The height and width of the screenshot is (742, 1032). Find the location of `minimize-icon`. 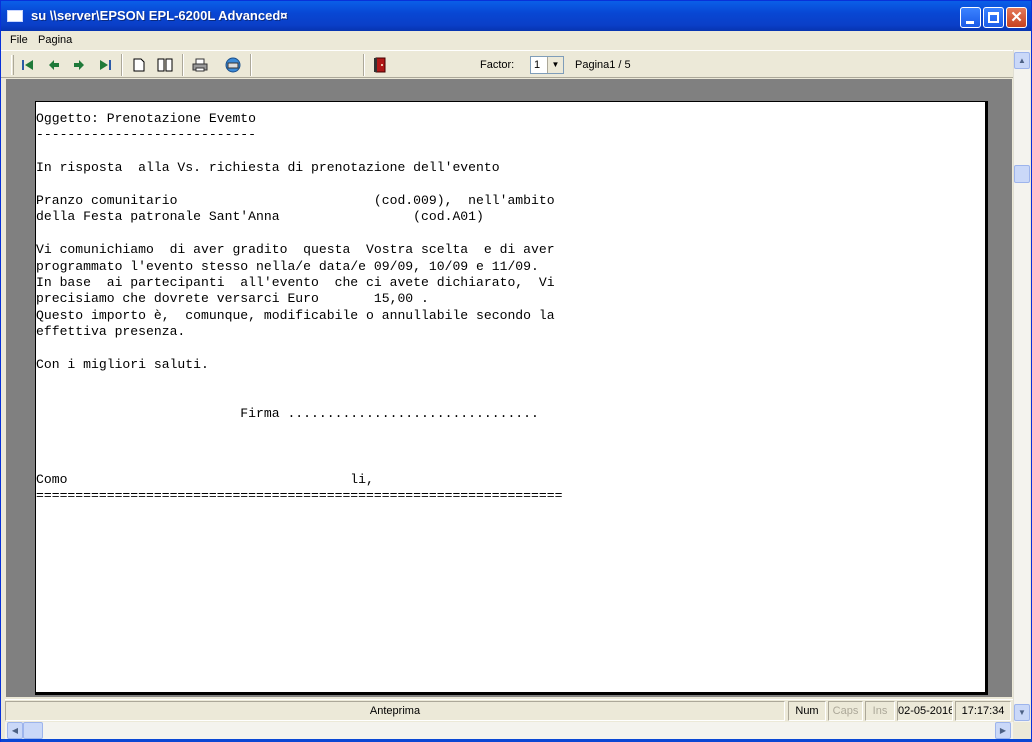

minimize-icon is located at coordinates (970, 22).